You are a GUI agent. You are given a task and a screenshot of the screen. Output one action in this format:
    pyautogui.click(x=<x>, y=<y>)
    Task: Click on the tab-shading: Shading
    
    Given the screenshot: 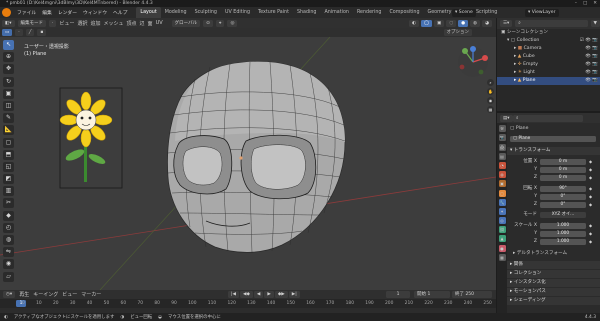 What is the action you would take?
    pyautogui.click(x=307, y=12)
    